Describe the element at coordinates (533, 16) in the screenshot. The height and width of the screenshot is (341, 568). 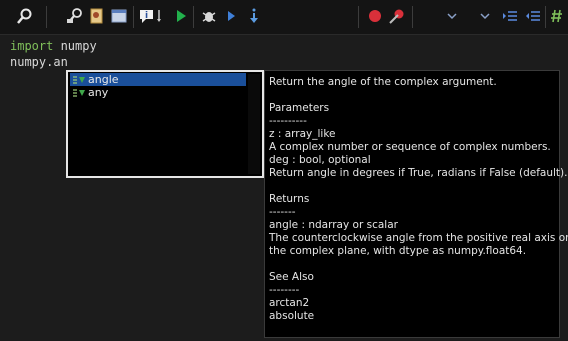
I see `dedent-icon` at that location.